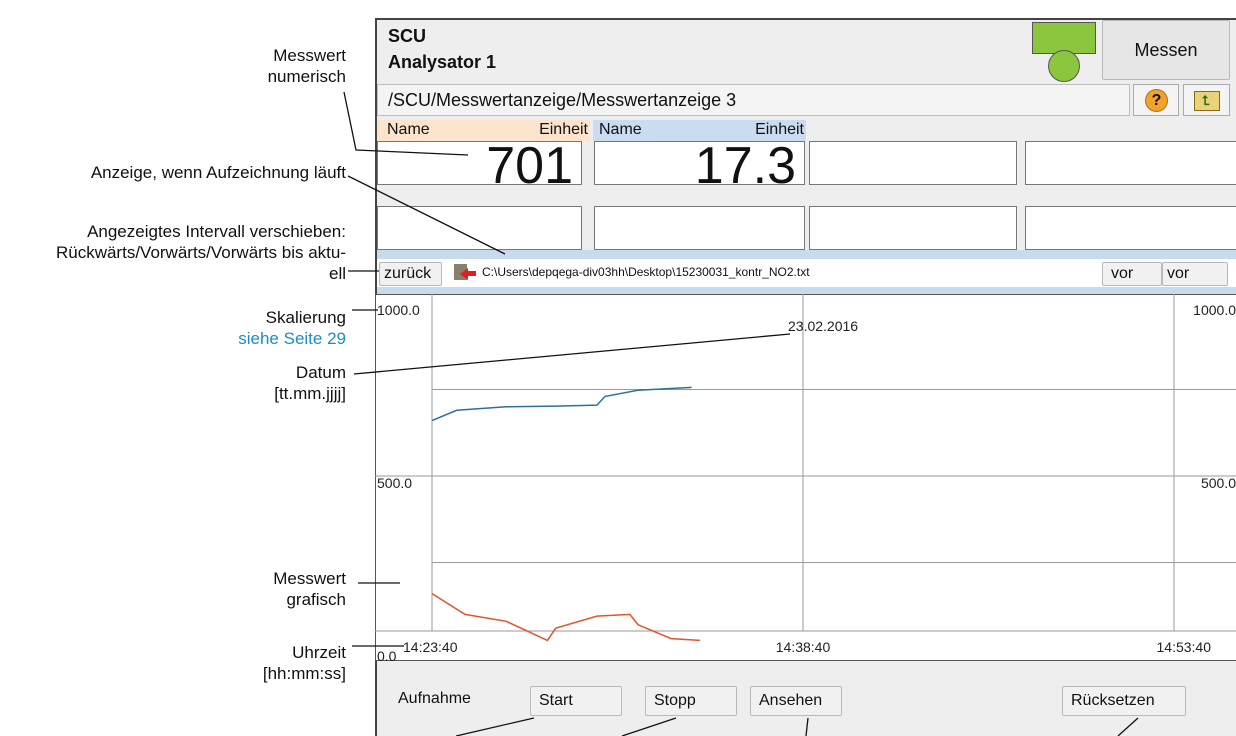  I want to click on leader-reset, so click(1128, 726).